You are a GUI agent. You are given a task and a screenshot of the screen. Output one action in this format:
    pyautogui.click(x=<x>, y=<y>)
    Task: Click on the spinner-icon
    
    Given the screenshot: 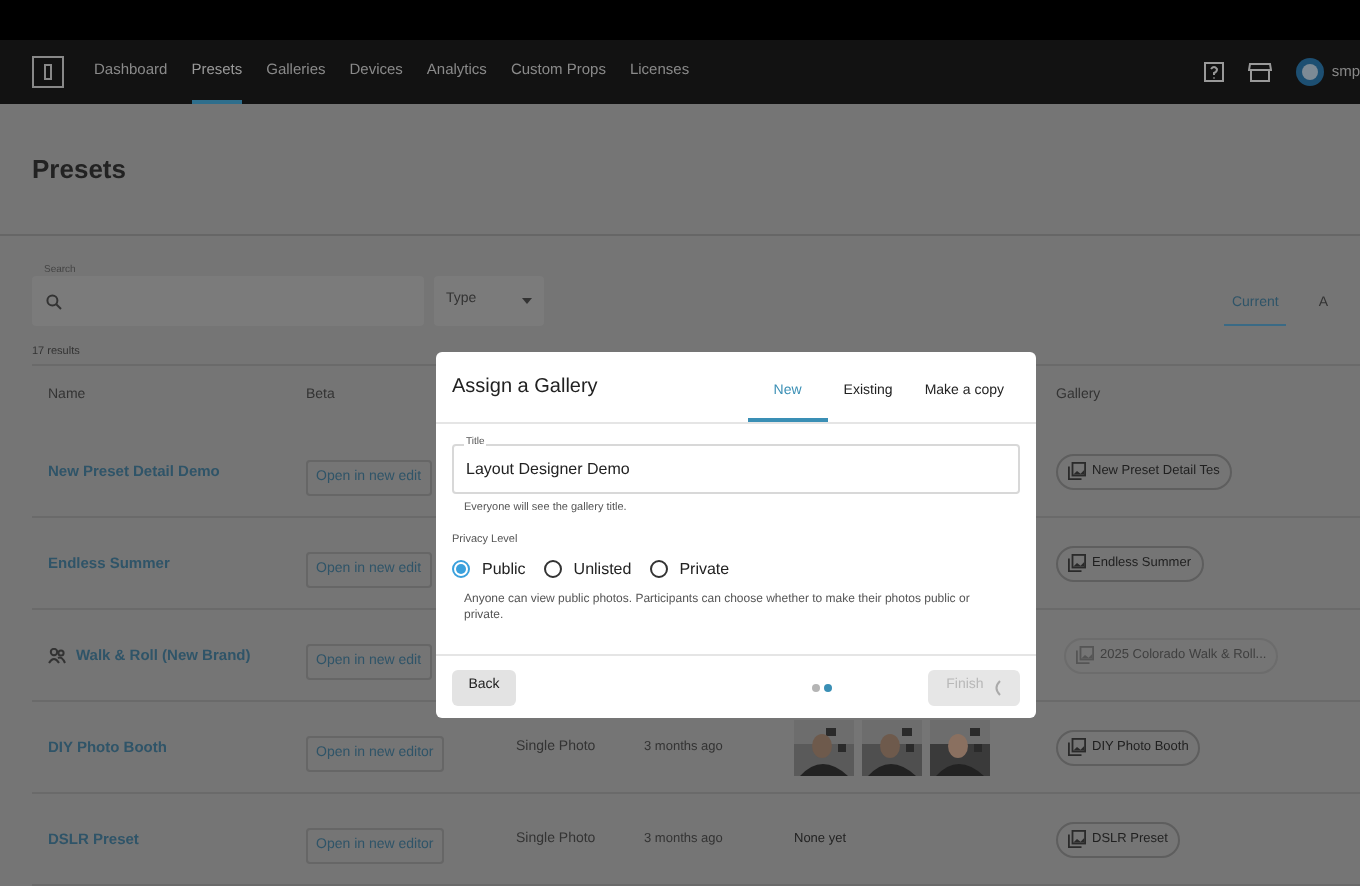 What is the action you would take?
    pyautogui.click(x=996, y=687)
    